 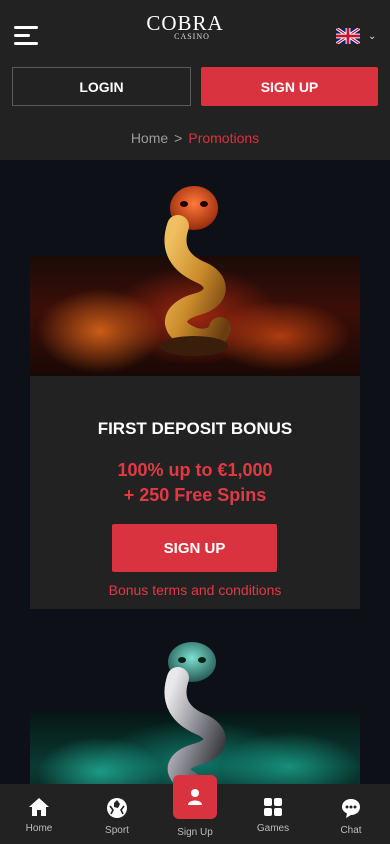 I want to click on cobra-logo: COBRA CASINO, so click(x=185, y=30).